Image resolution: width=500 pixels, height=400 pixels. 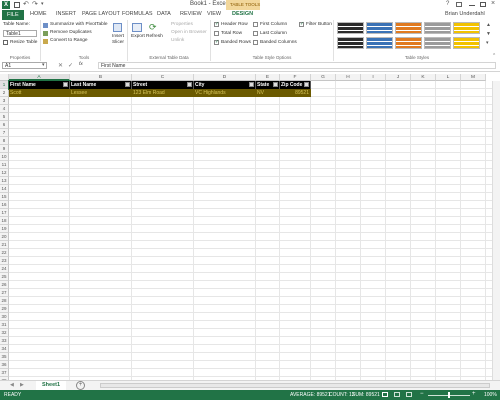 I want to click on tab-review: REVIEW, so click(x=191, y=14).